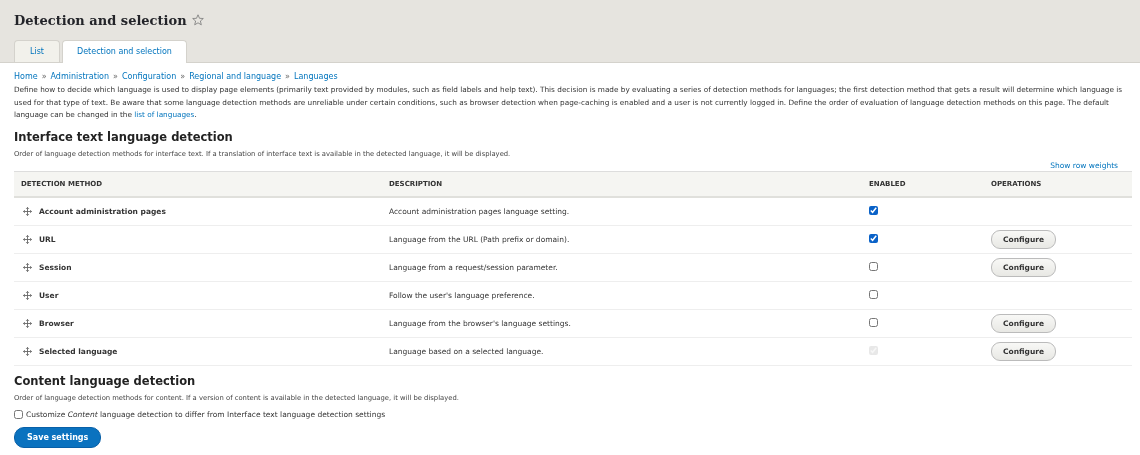  What do you see at coordinates (124, 51) in the screenshot?
I see `tab: Detection and selection` at bounding box center [124, 51].